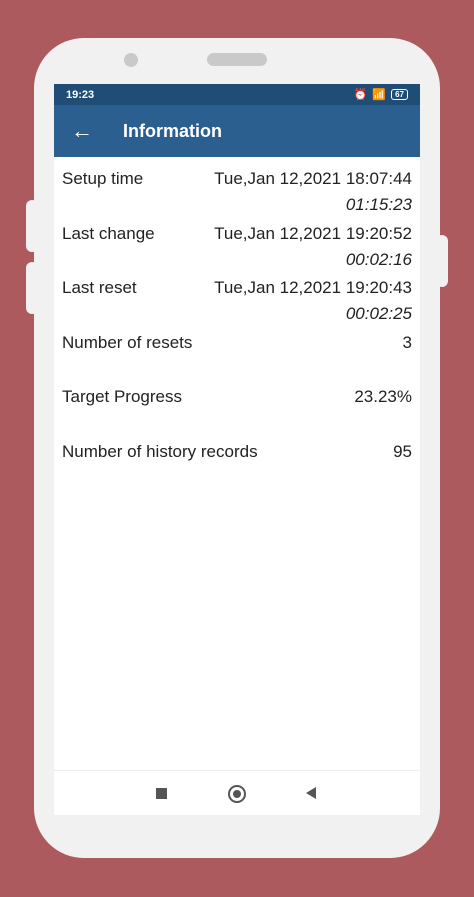 This screenshot has width=474, height=897. What do you see at coordinates (383, 396) in the screenshot?
I see `progress-value: 23.23%` at bounding box center [383, 396].